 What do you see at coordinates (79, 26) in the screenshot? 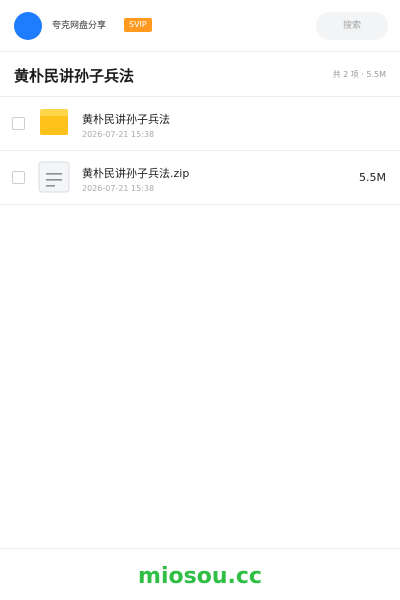
I see `share-username: 夸克网盘分享` at bounding box center [79, 26].